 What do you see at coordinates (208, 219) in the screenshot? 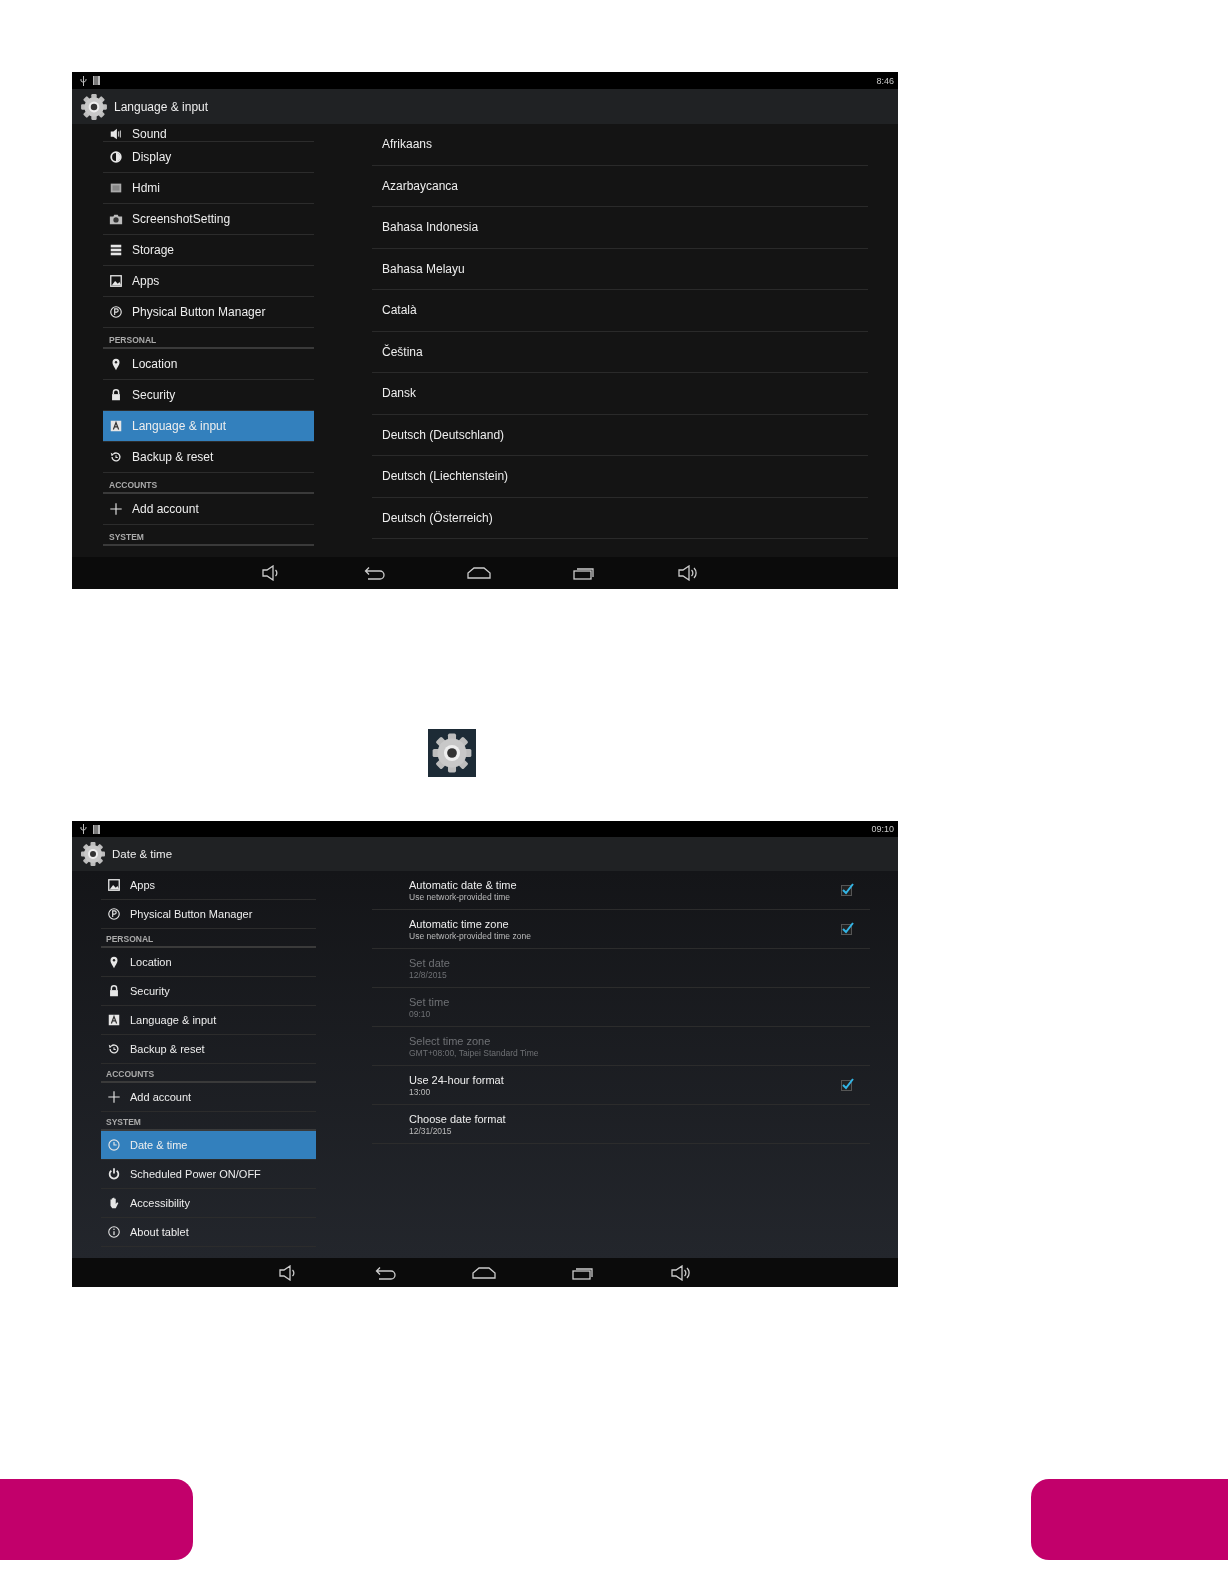
I see `settings-menu-item: ScreenshotSetting` at bounding box center [208, 219].